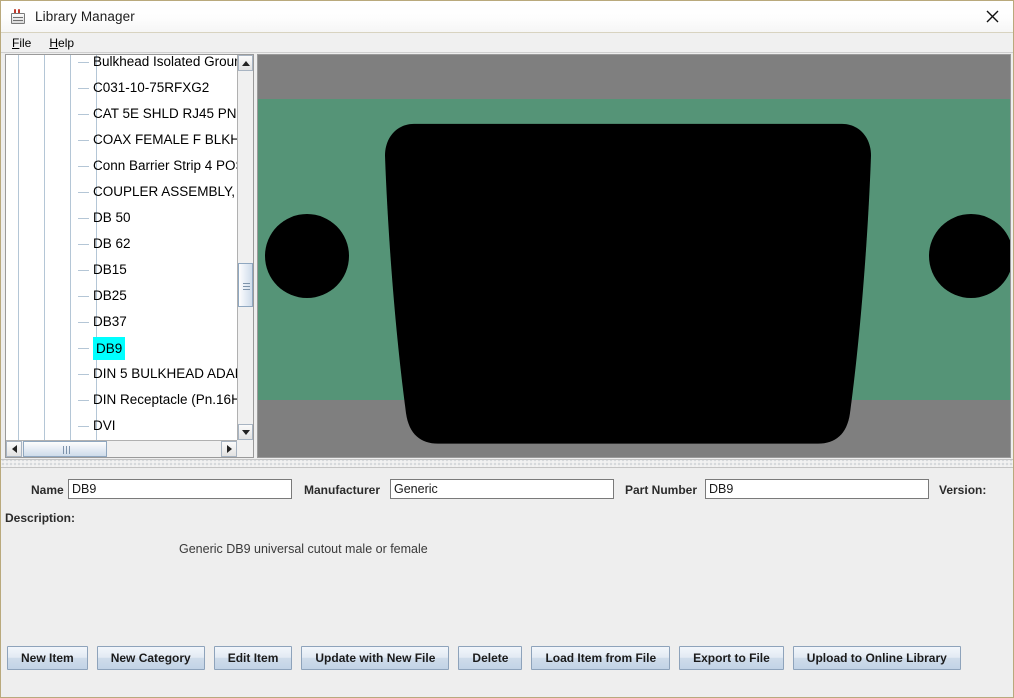  I want to click on tree-item: Conn Barrier Strip 4 POS S, so click(121, 166).